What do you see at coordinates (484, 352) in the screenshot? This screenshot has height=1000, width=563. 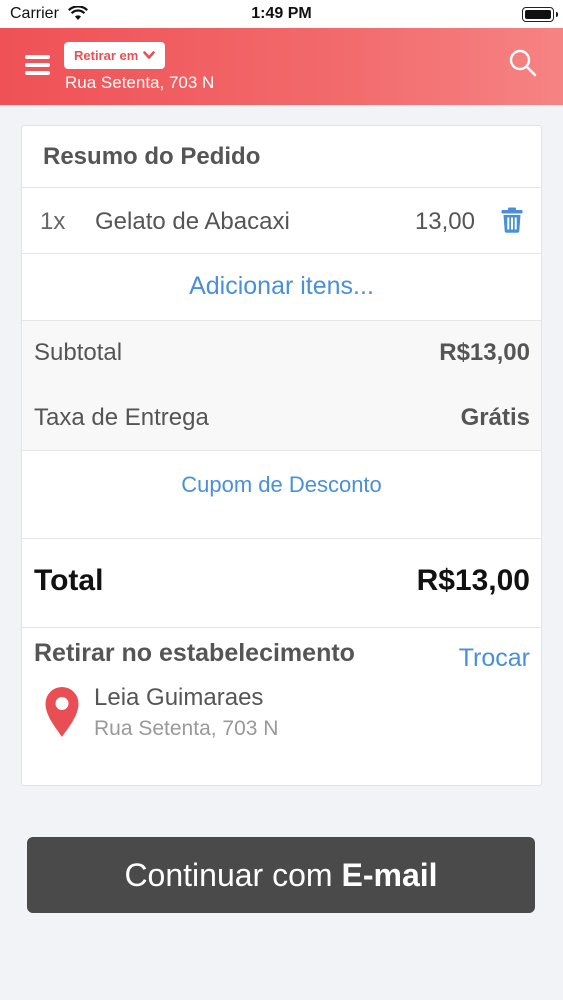 I see `subtotal-value: R$13,00` at bounding box center [484, 352].